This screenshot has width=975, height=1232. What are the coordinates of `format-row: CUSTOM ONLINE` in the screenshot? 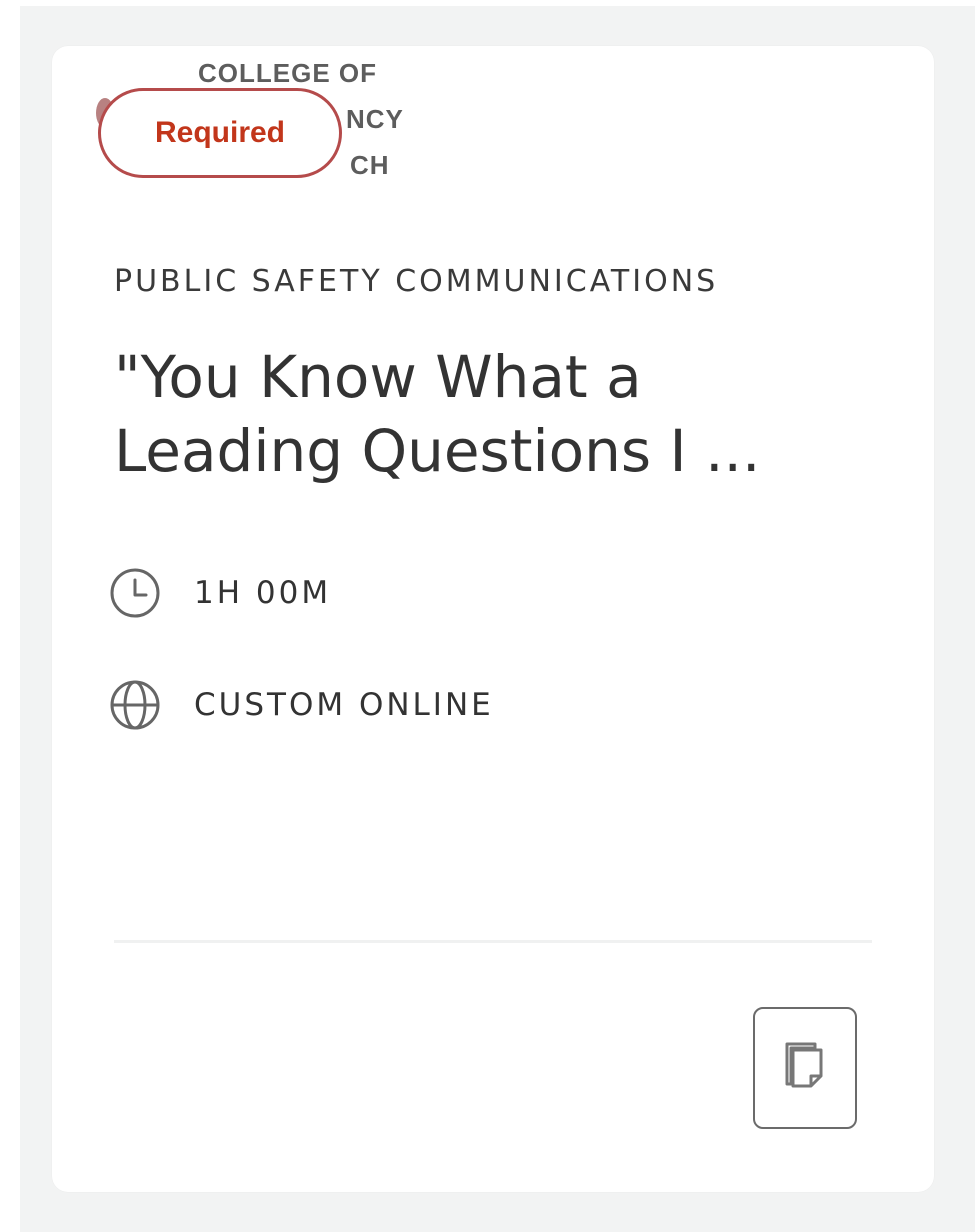 It's located at (302, 705).